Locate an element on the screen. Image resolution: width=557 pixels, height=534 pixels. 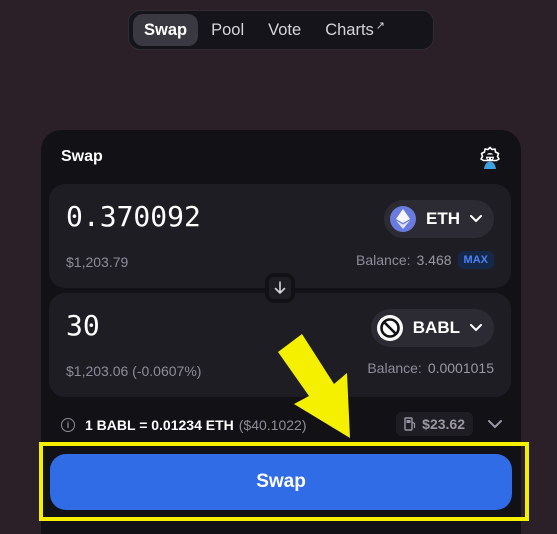
tab-swap-label: Swap is located at coordinates (166, 29).